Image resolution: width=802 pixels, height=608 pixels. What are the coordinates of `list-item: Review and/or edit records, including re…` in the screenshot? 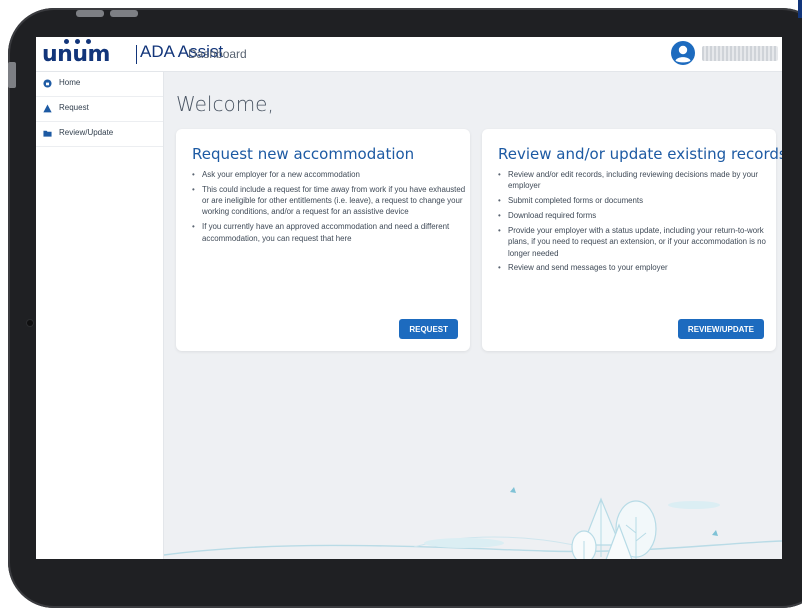 It's located at (637, 180).